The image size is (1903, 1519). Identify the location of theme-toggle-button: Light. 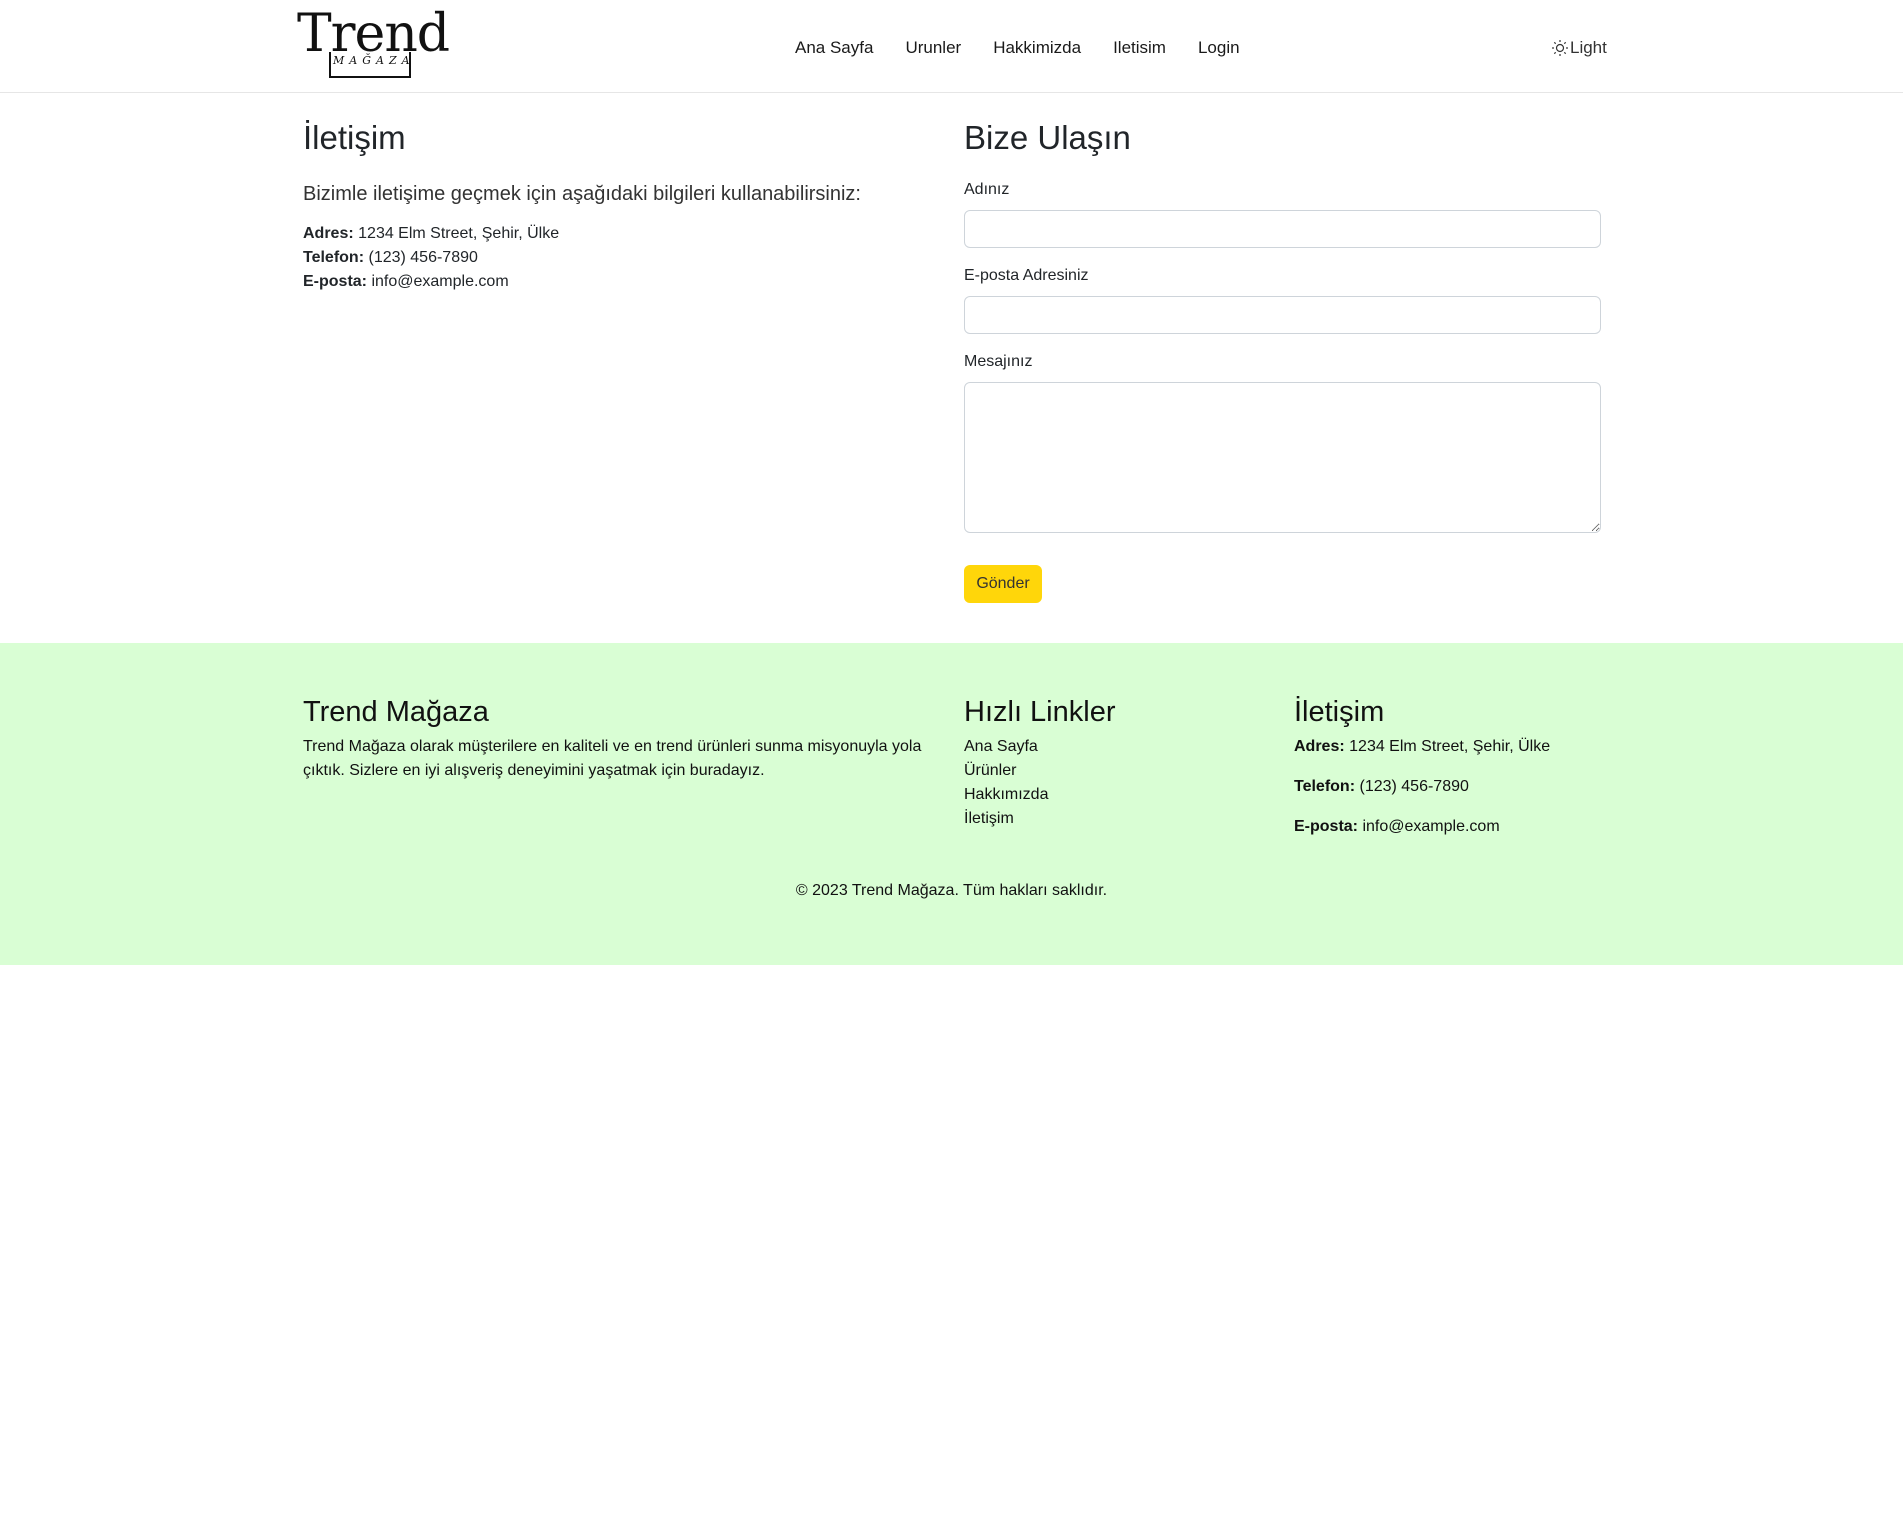
(1579, 48).